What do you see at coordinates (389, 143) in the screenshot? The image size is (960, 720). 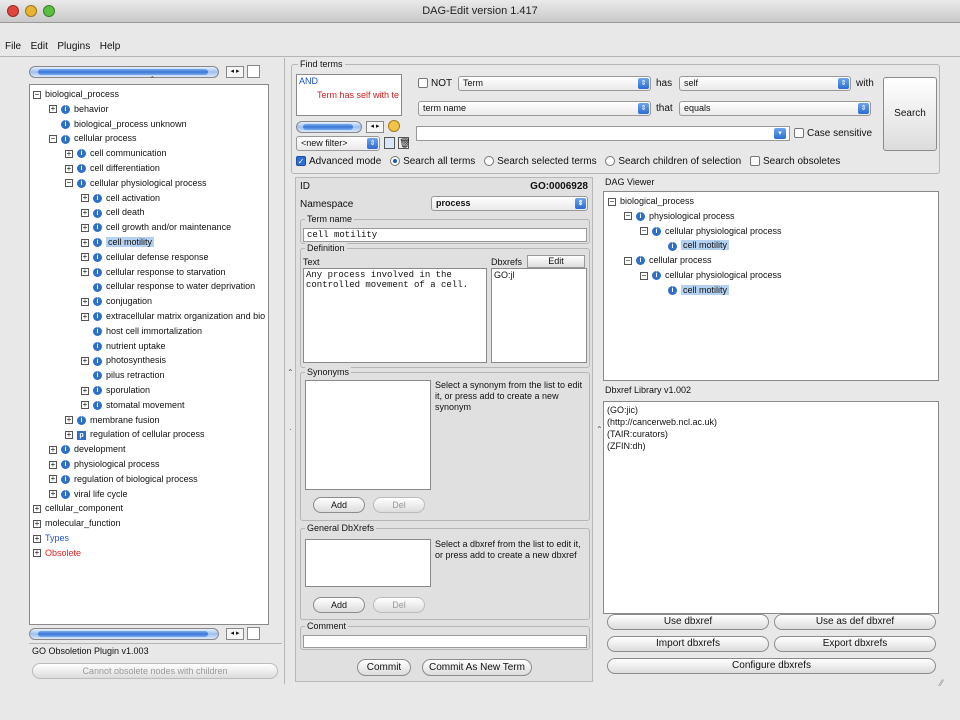 I see `save-filter-icon` at bounding box center [389, 143].